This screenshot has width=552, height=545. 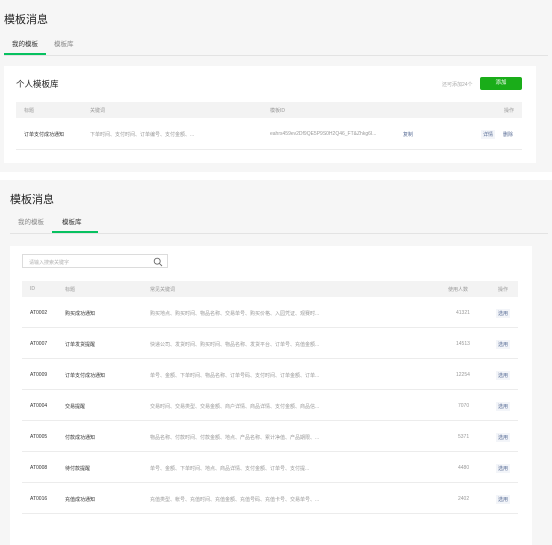 I want to click on usage-count: 5371, so click(x=464, y=437).